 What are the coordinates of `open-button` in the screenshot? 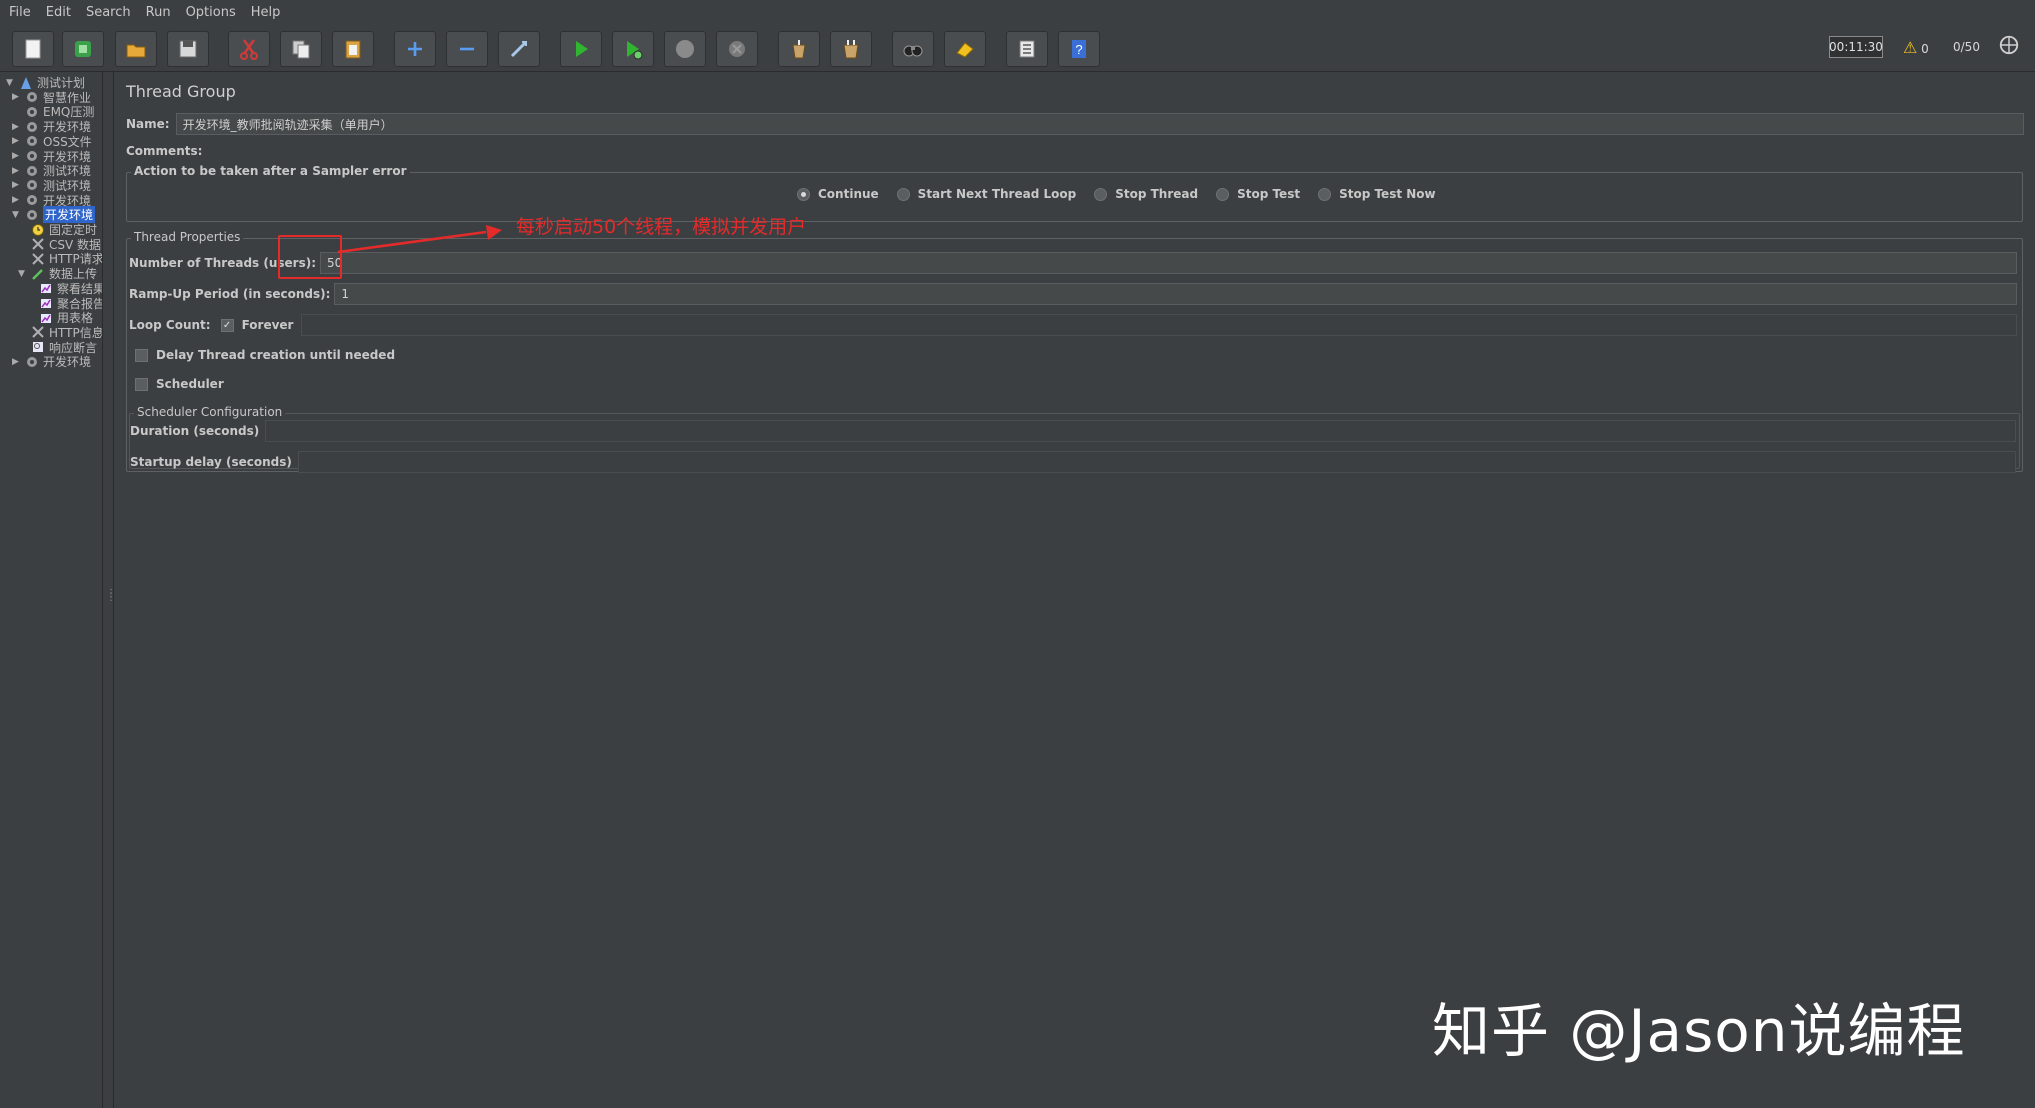 It's located at (136, 49).